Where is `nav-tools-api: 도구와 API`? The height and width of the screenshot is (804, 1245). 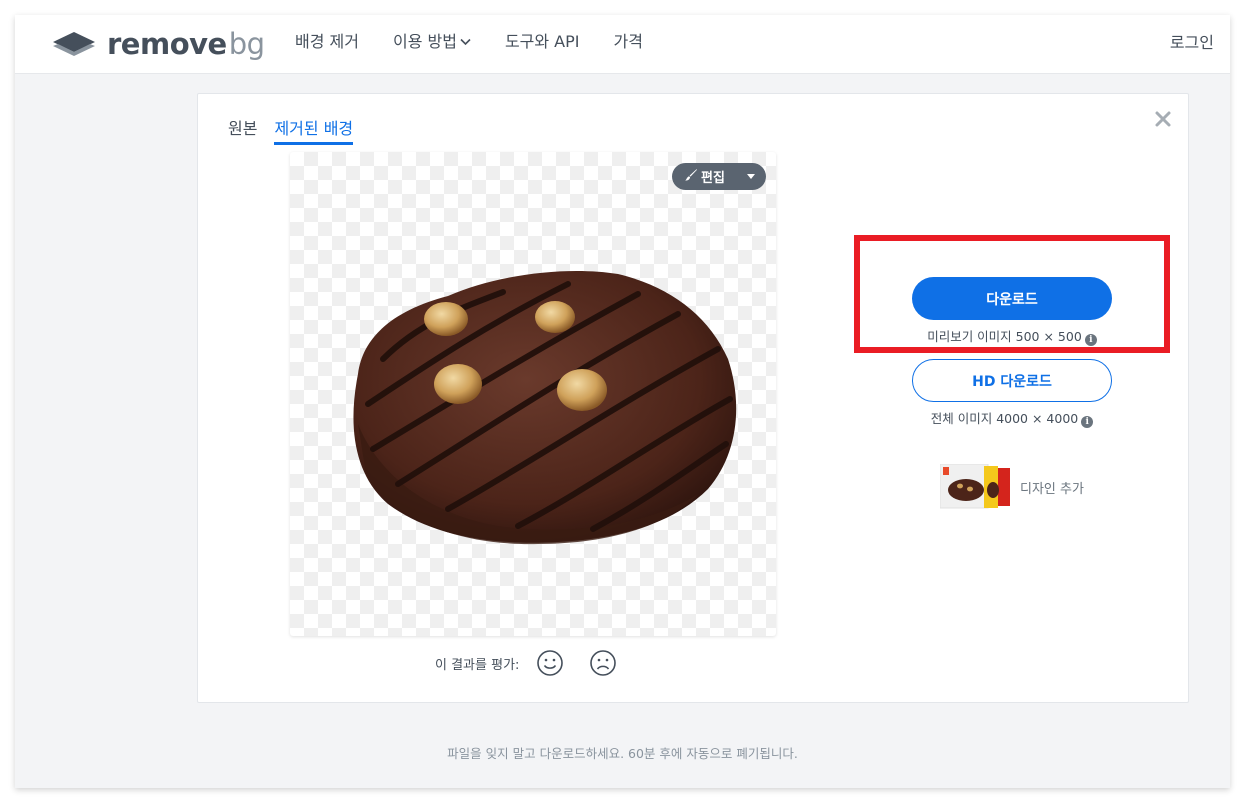 nav-tools-api: 도구와 API is located at coordinates (542, 40).